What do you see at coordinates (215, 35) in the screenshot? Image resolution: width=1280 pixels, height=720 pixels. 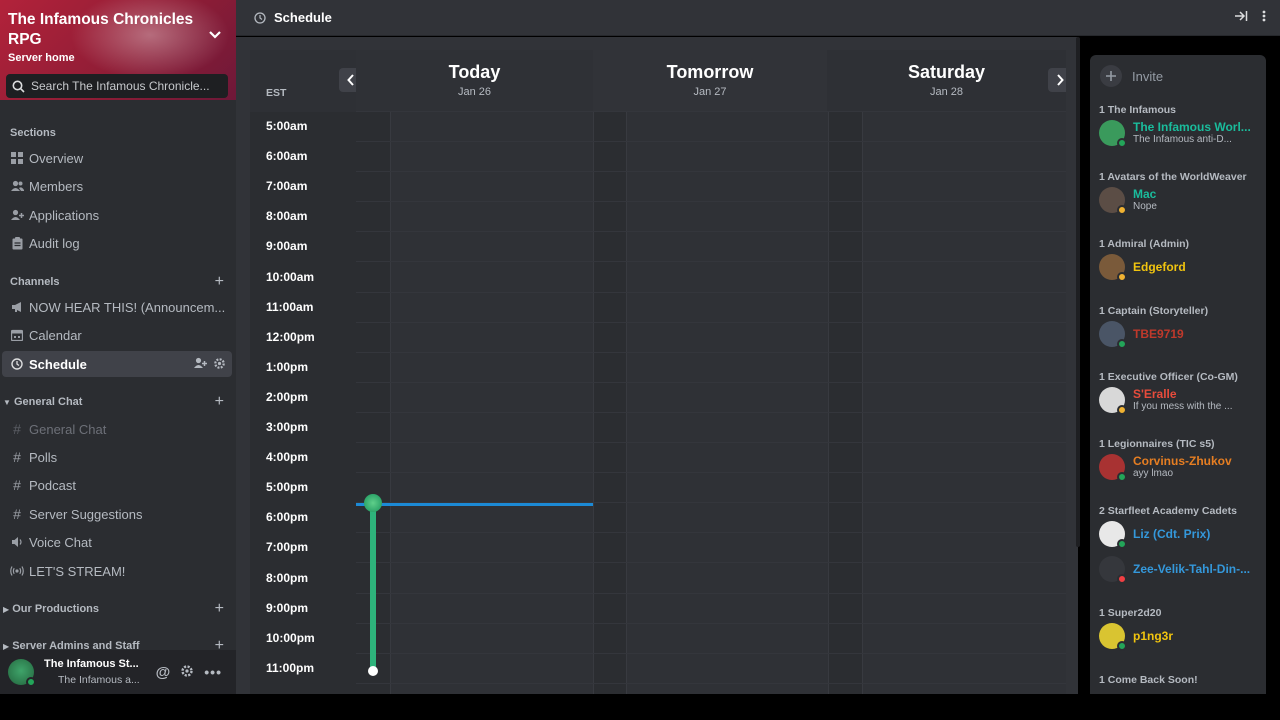 I see `chevron-down-icon` at bounding box center [215, 35].